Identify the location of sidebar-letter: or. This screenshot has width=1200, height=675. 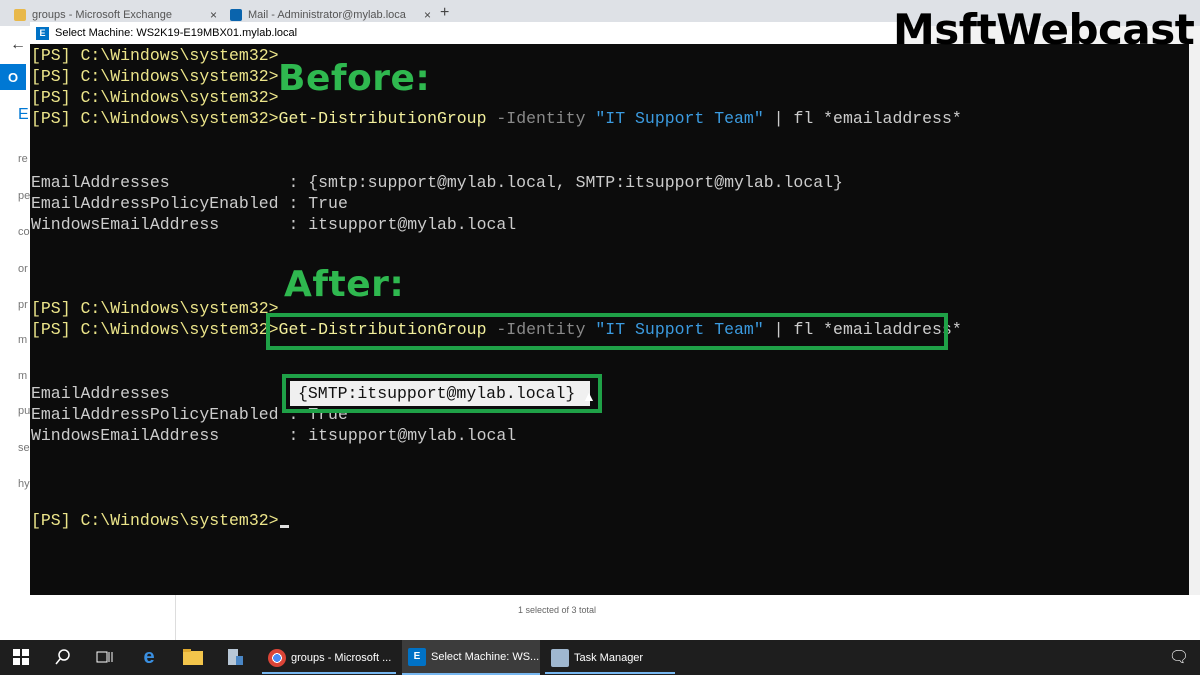
(23, 269).